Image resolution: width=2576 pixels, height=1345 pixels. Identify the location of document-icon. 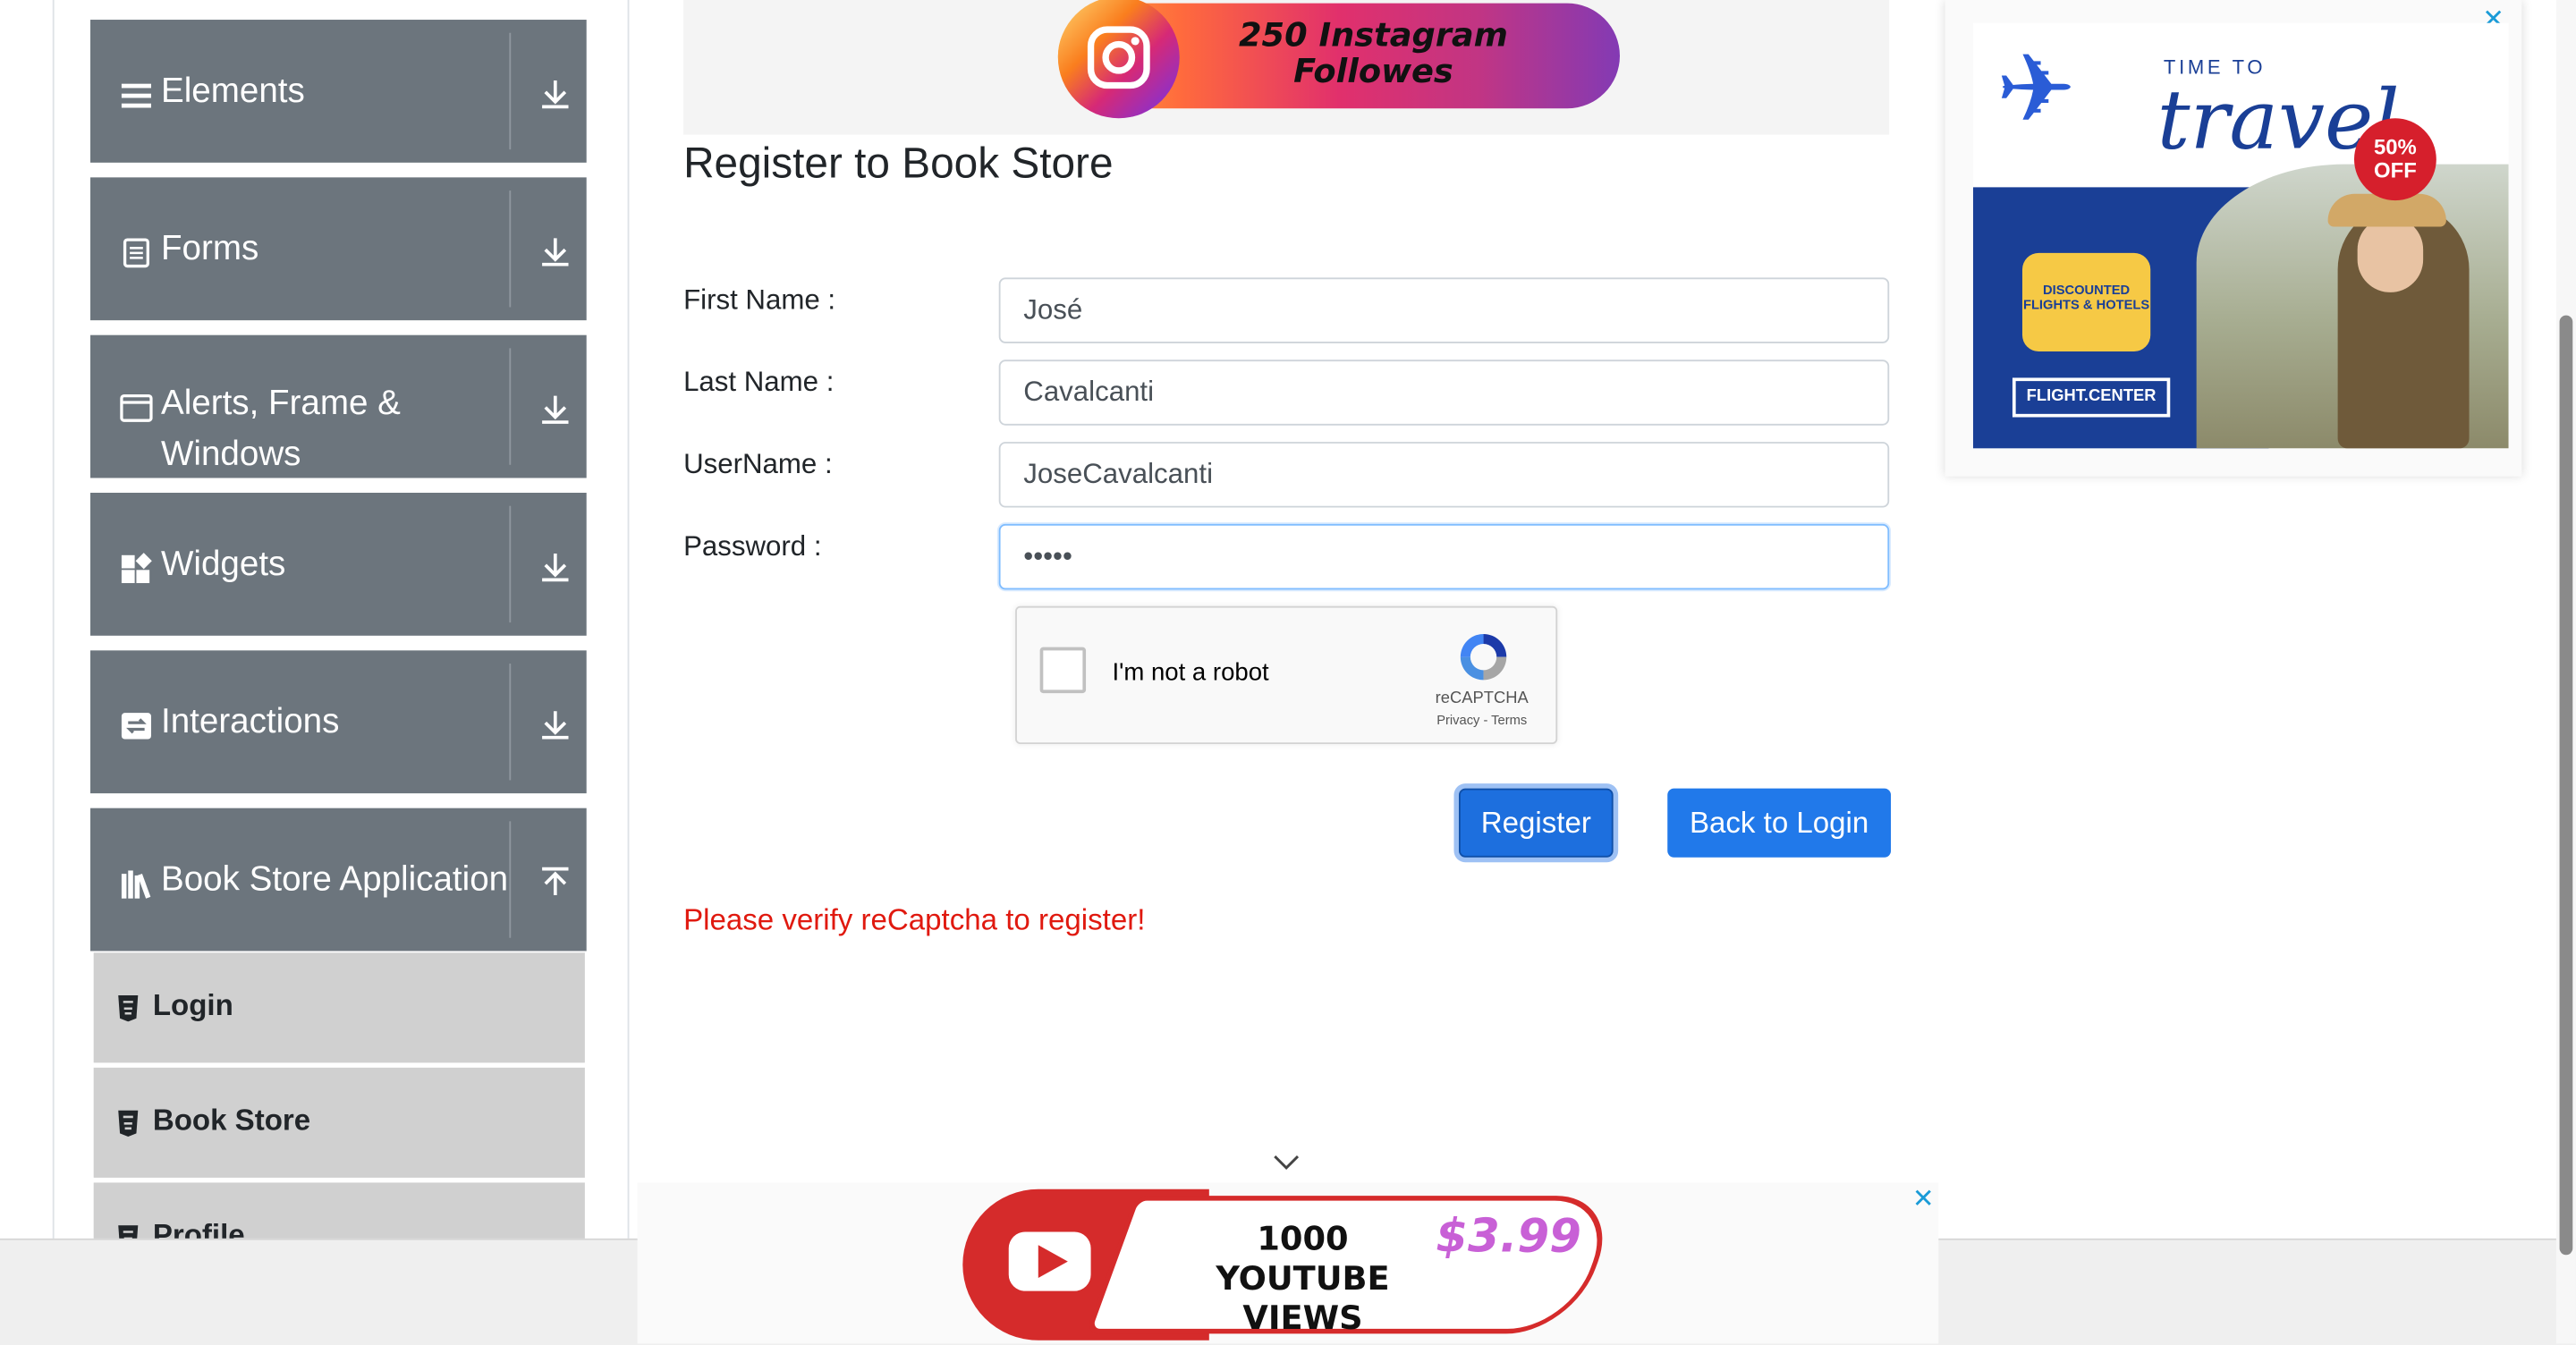
(136, 253).